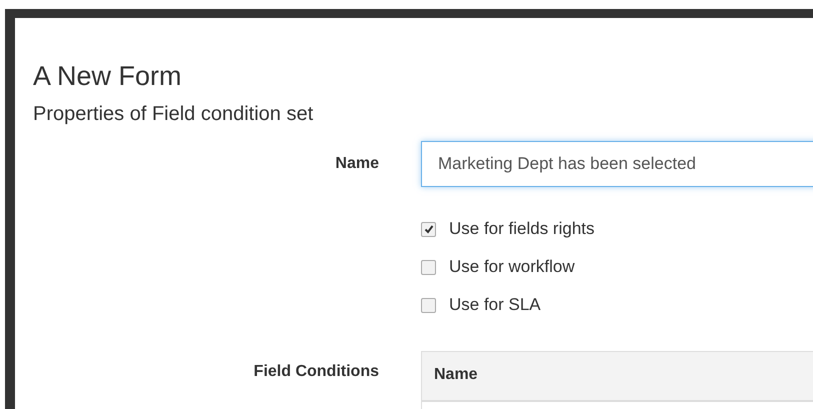 This screenshot has height=409, width=813. I want to click on checkbox-option: Use for fields rights, so click(617, 229).